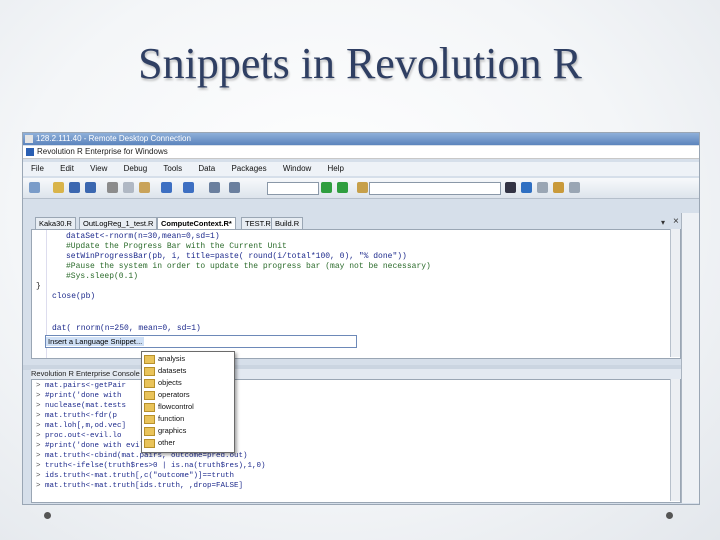 The image size is (720, 540). Describe the element at coordinates (90, 187) in the screenshot. I see `save-all-icon` at that location.